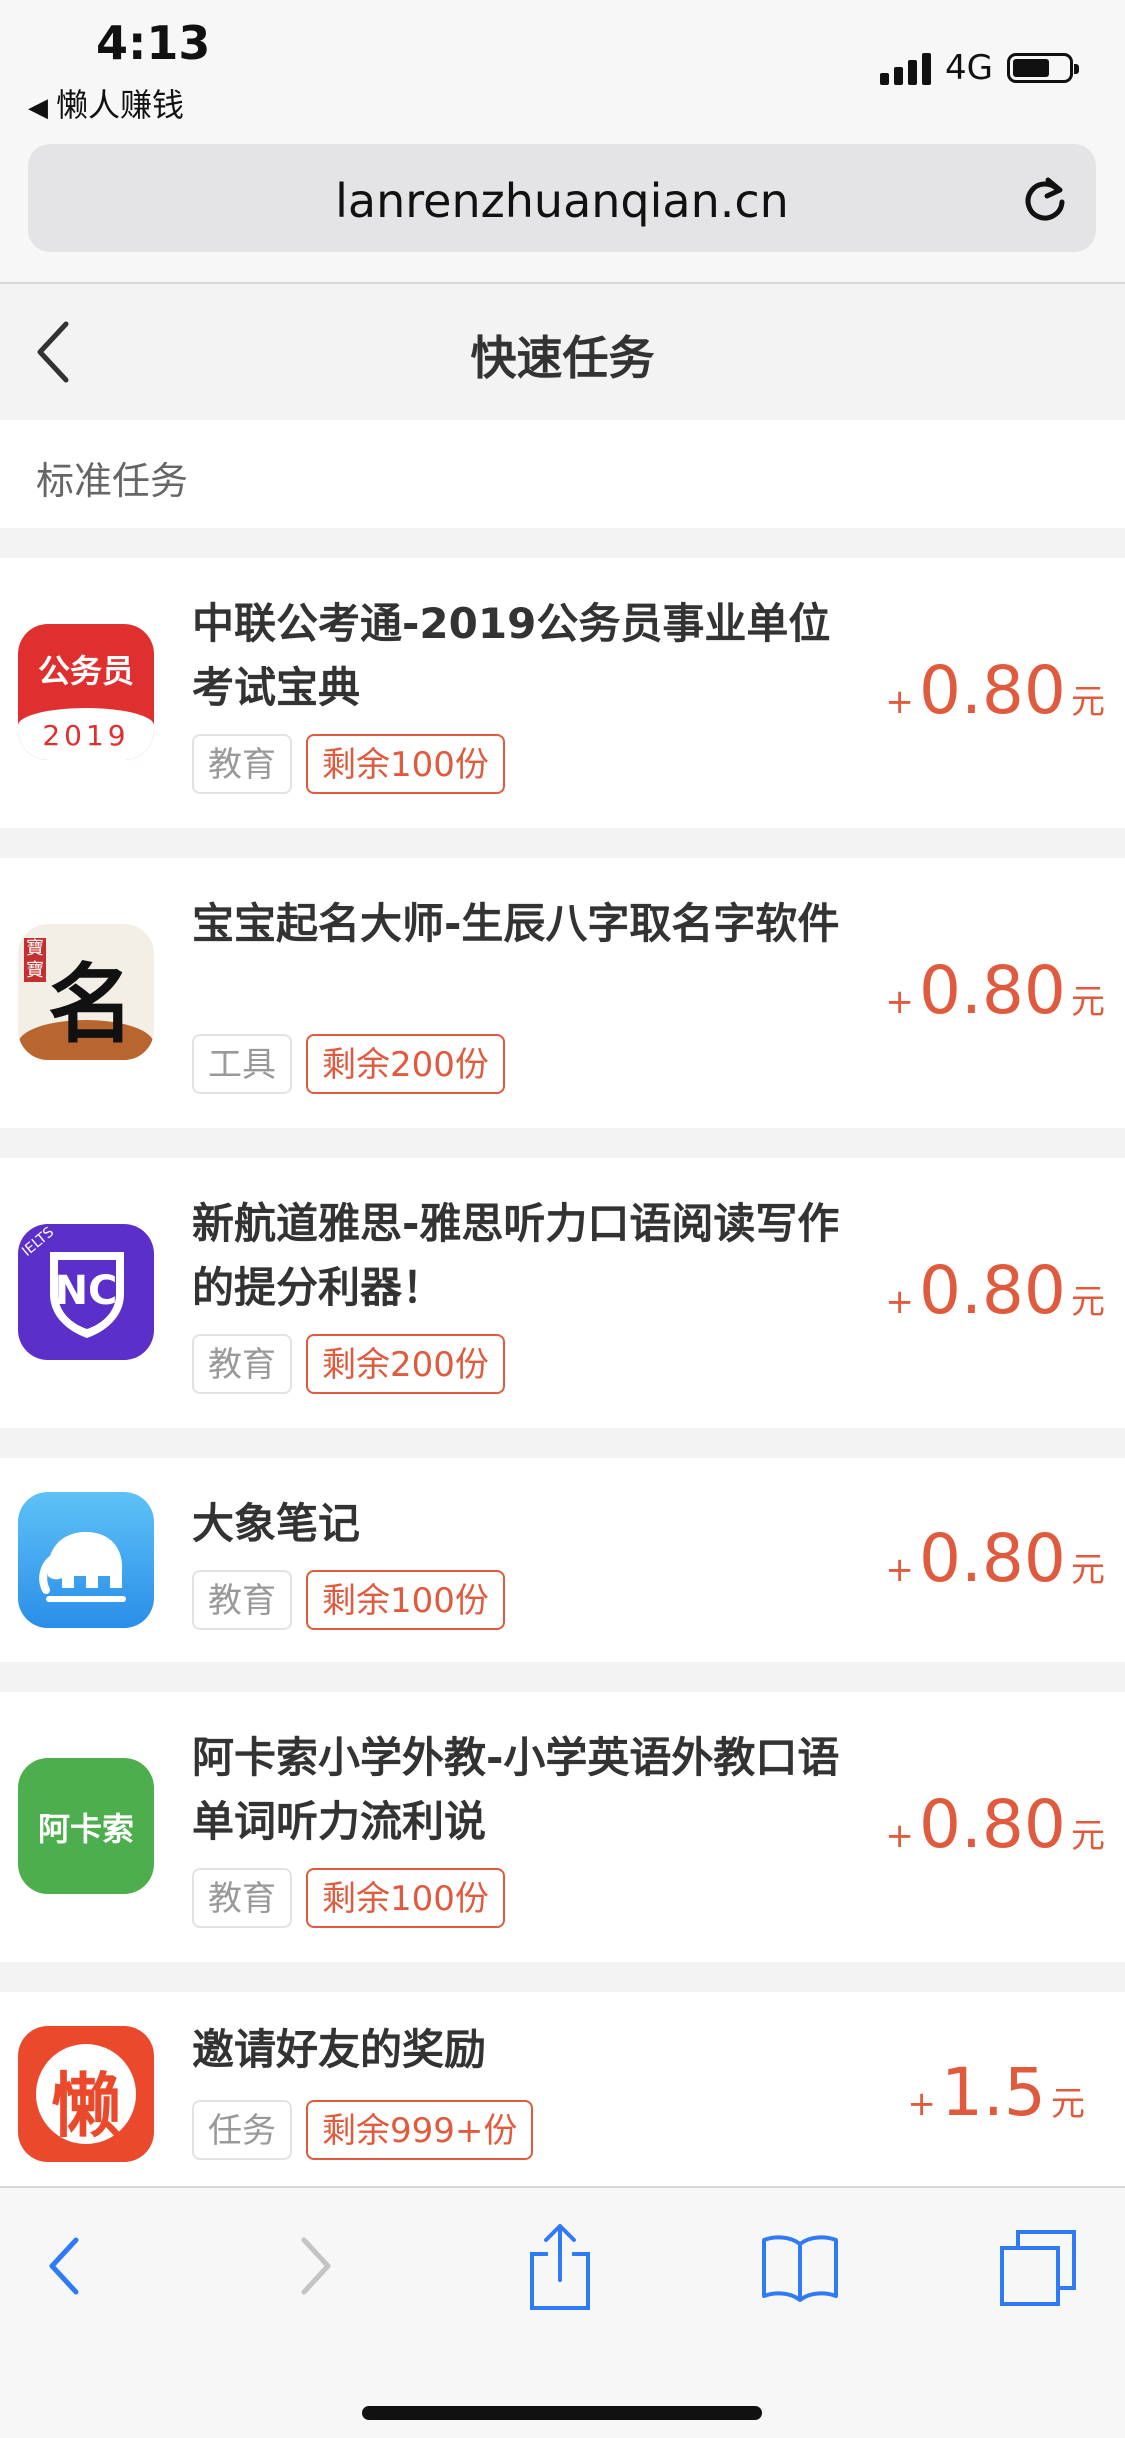  What do you see at coordinates (1043, 68) in the screenshot?
I see `battery-icon` at bounding box center [1043, 68].